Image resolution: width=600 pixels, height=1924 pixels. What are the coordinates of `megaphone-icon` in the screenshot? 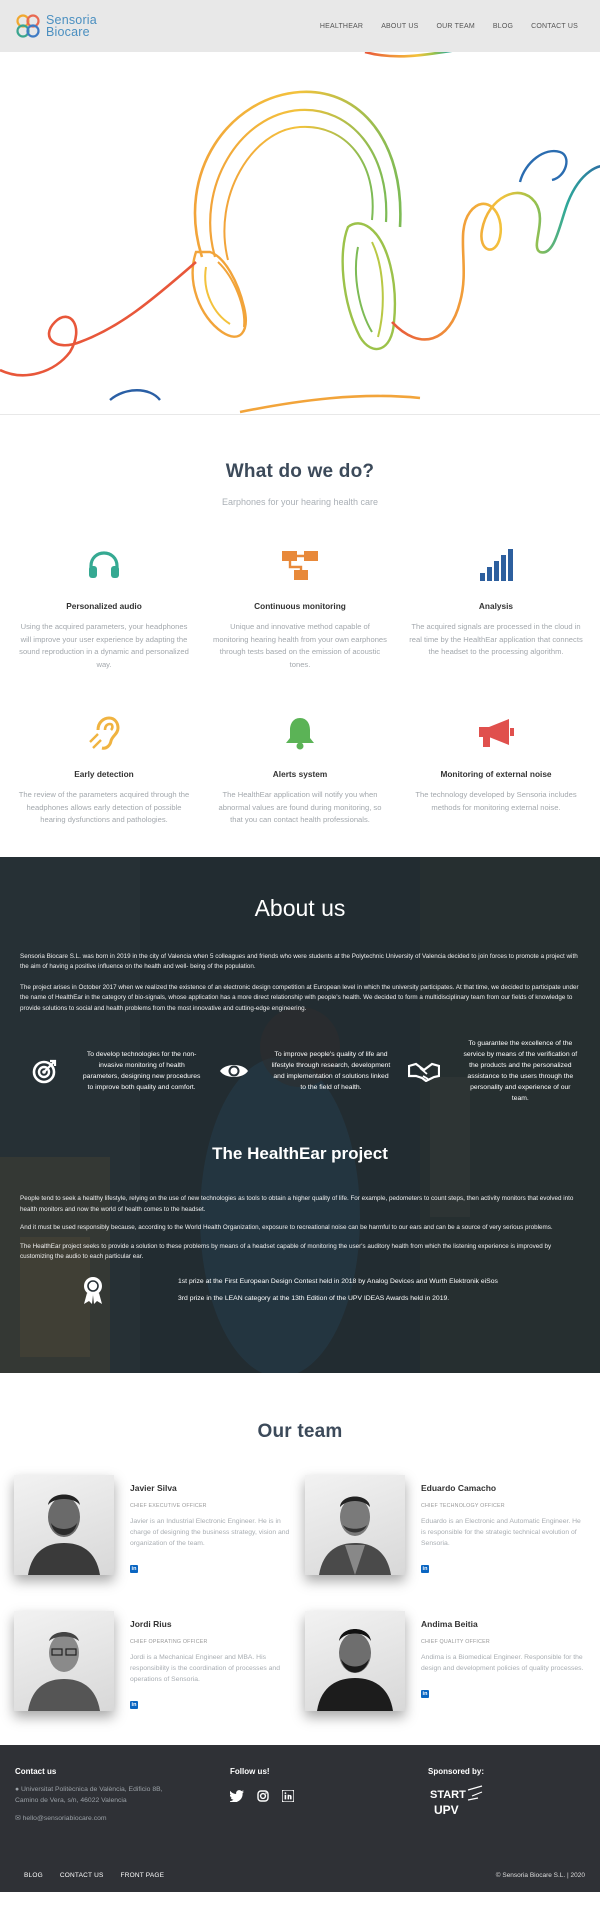 It's located at (496, 733).